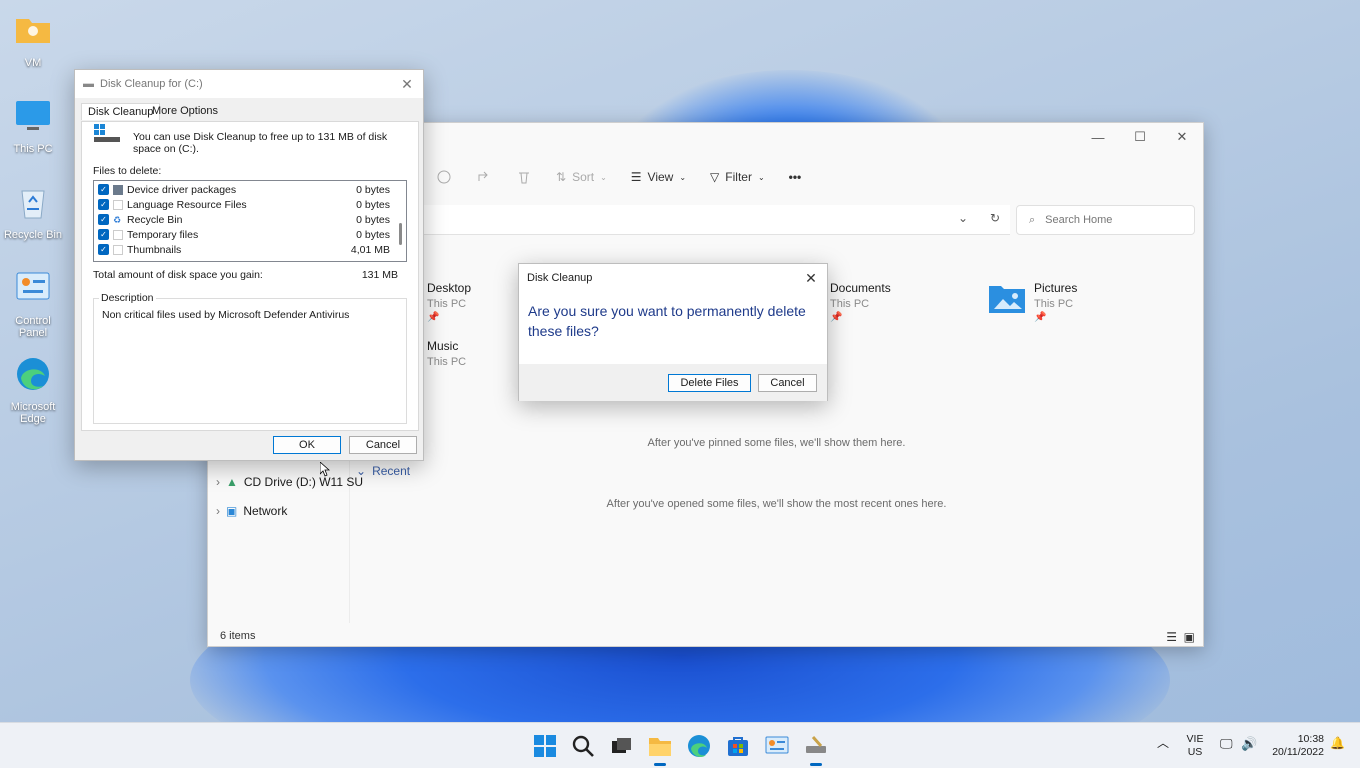 The height and width of the screenshot is (768, 1360). What do you see at coordinates (33, 413) in the screenshot?
I see `desktop-icon-label: Microsoft Edge` at bounding box center [33, 413].